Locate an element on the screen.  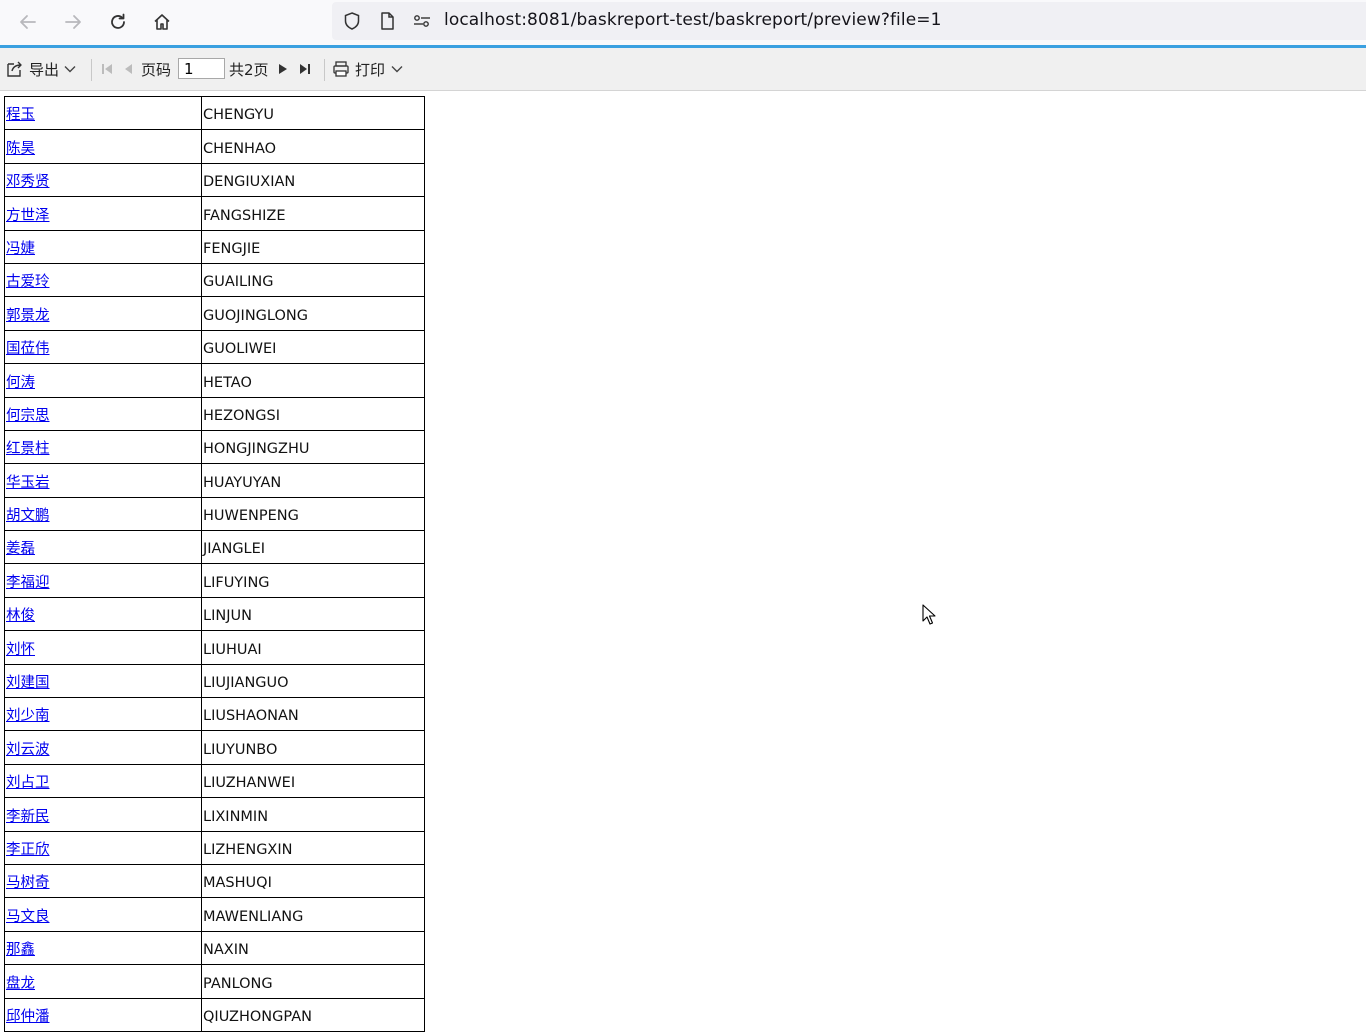
name-cell: 刘建国 is located at coordinates (103, 681).